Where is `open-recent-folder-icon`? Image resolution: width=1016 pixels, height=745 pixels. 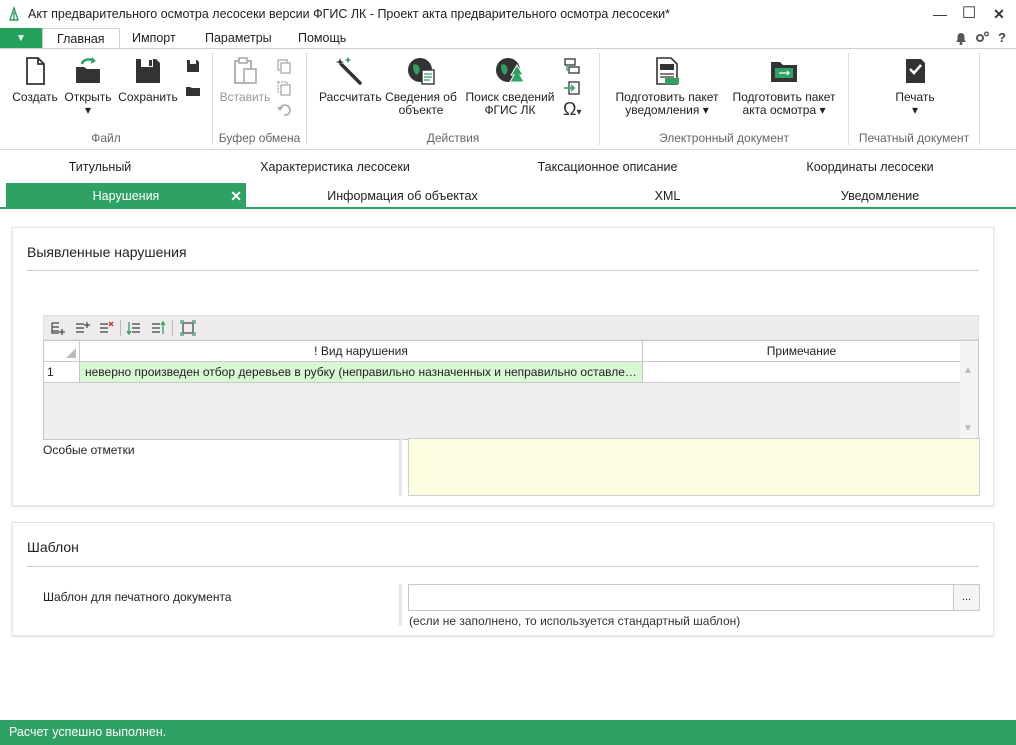
open-recent-folder-icon is located at coordinates (193, 90).